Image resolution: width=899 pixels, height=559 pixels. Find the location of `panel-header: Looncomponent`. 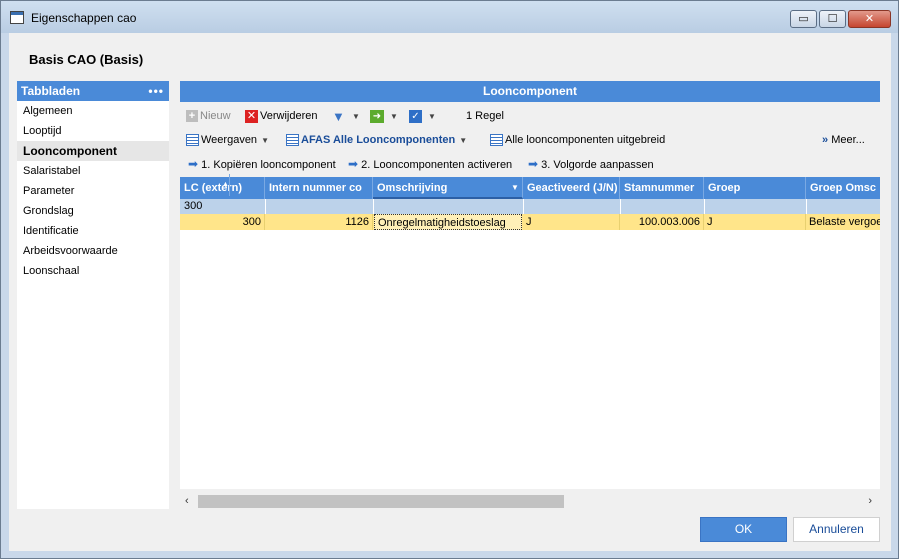

panel-header: Looncomponent is located at coordinates (530, 91).